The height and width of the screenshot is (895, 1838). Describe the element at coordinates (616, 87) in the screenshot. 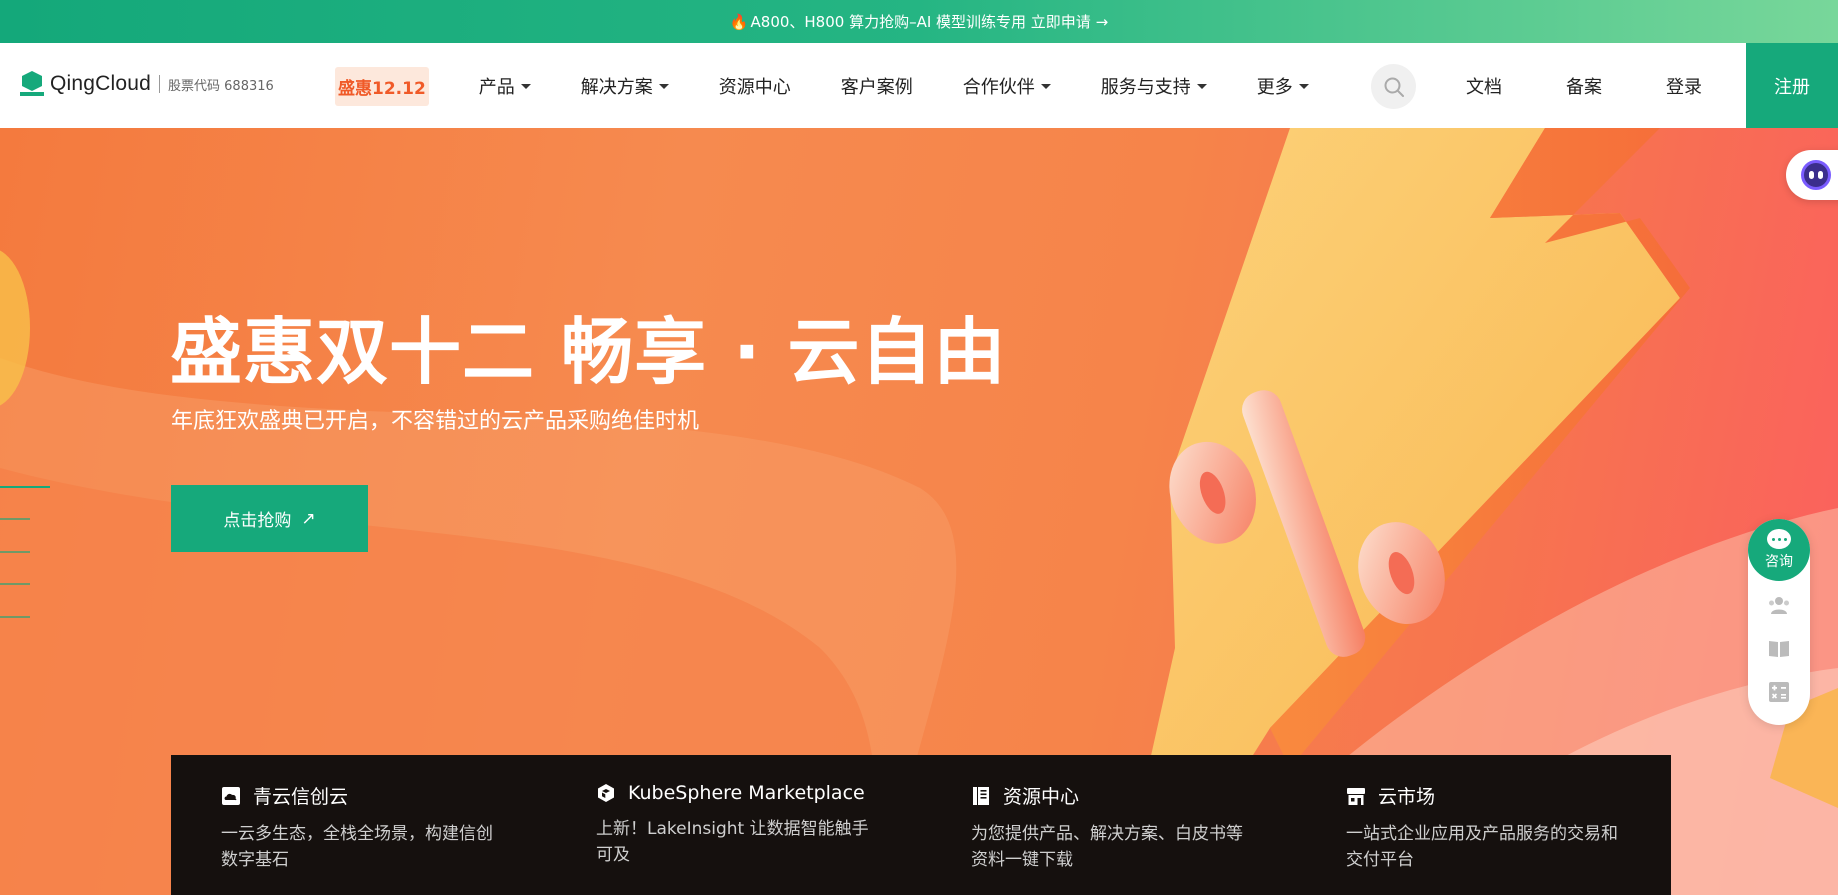

I see `nav-label: 解决方案` at that location.